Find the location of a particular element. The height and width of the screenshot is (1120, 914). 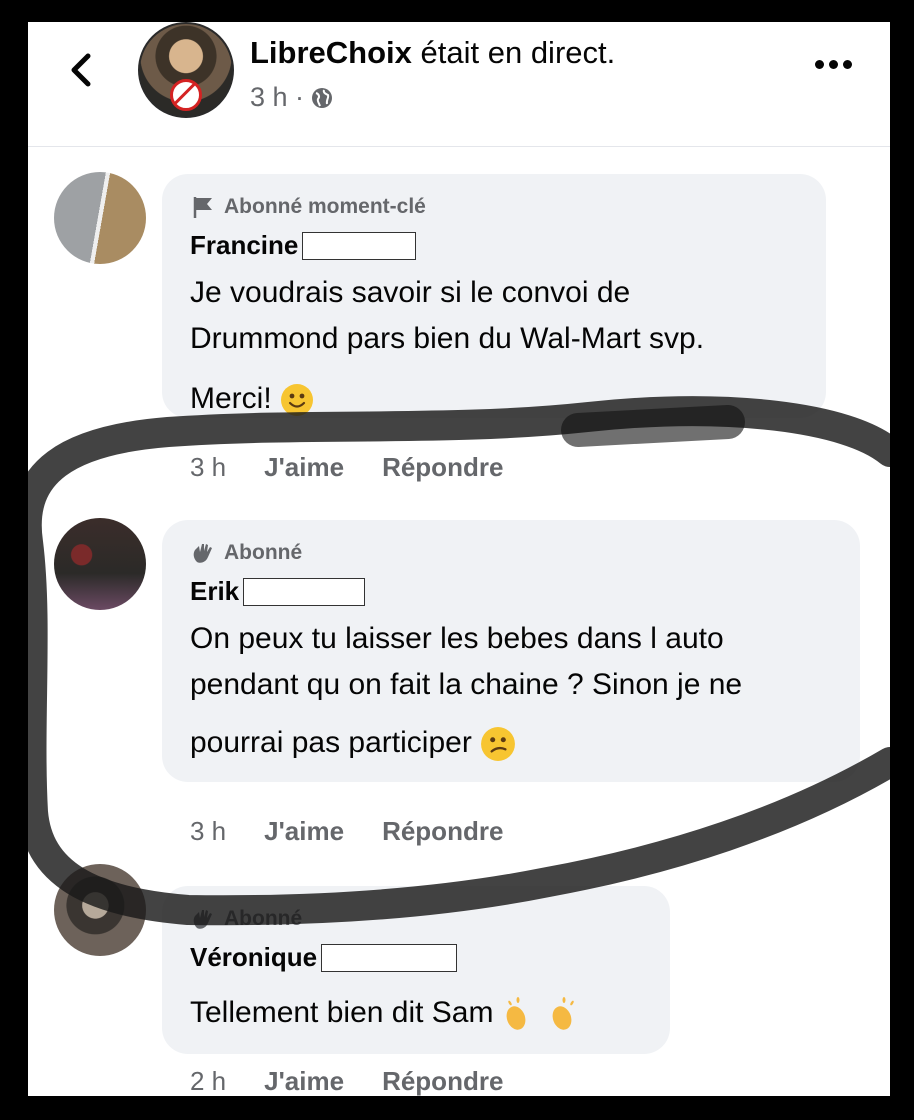

comment-bubble: Abonné Véronique Tellement bien dit Sam is located at coordinates (416, 970).